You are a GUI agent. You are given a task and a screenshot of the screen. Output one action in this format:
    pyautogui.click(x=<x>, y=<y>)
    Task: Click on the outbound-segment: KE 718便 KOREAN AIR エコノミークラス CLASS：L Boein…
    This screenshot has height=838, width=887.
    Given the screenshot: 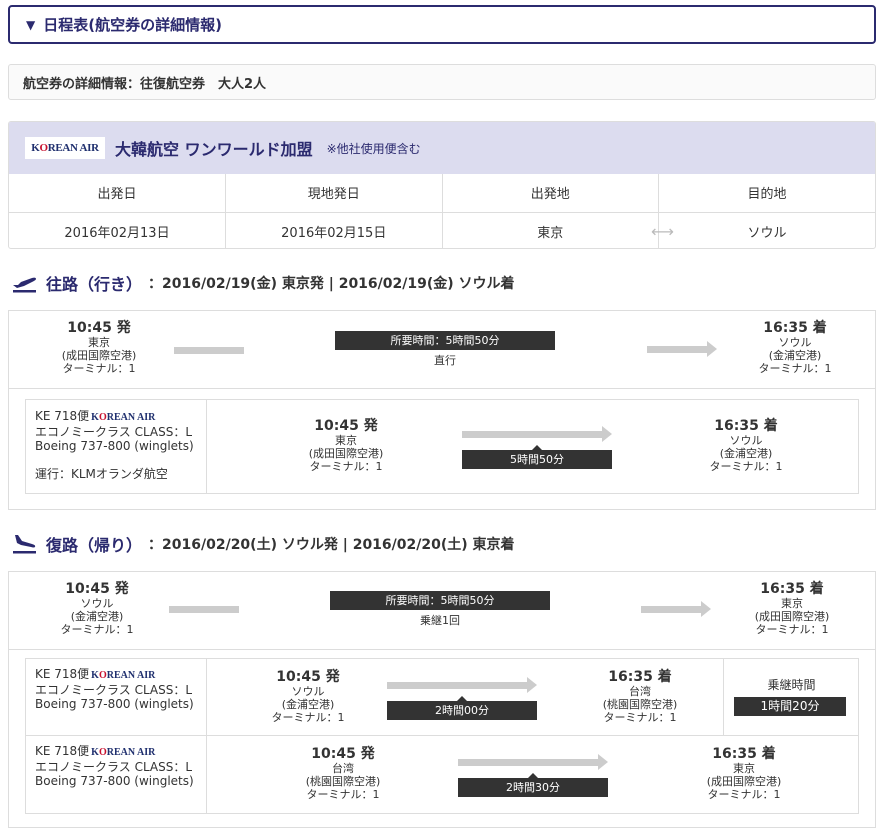 What is the action you would take?
    pyautogui.click(x=442, y=446)
    